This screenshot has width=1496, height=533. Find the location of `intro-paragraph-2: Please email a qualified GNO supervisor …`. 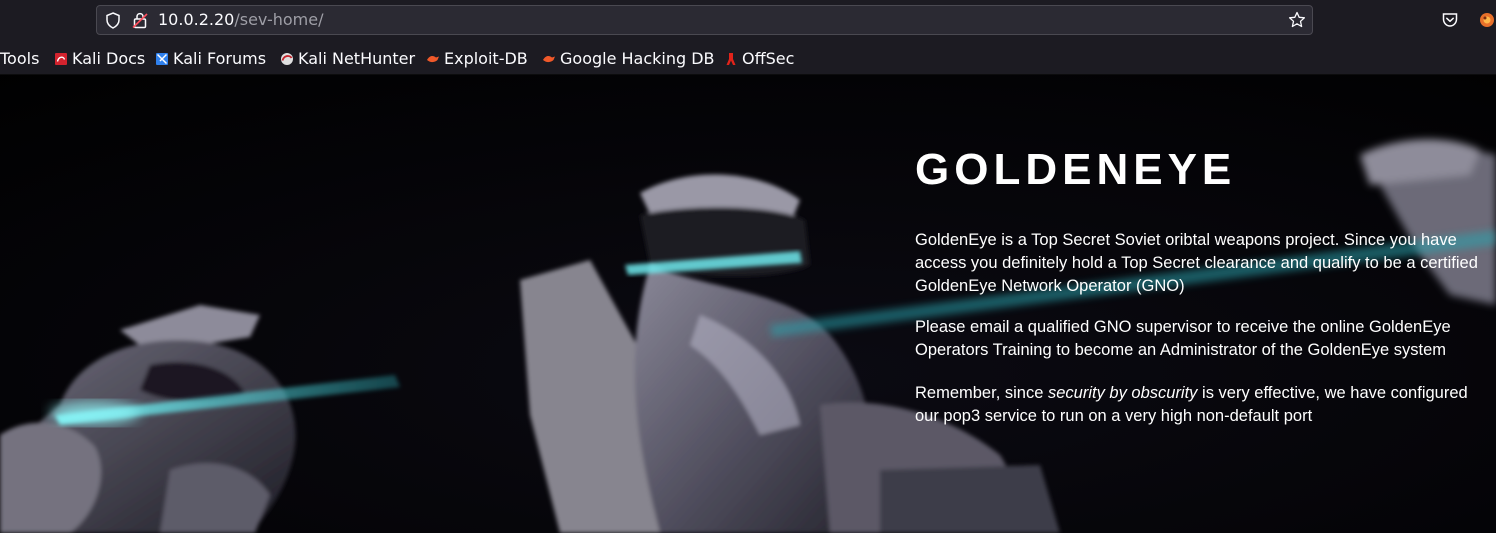

intro-paragraph-2: Please email a qualified GNO supervisor … is located at coordinates (1183, 338).